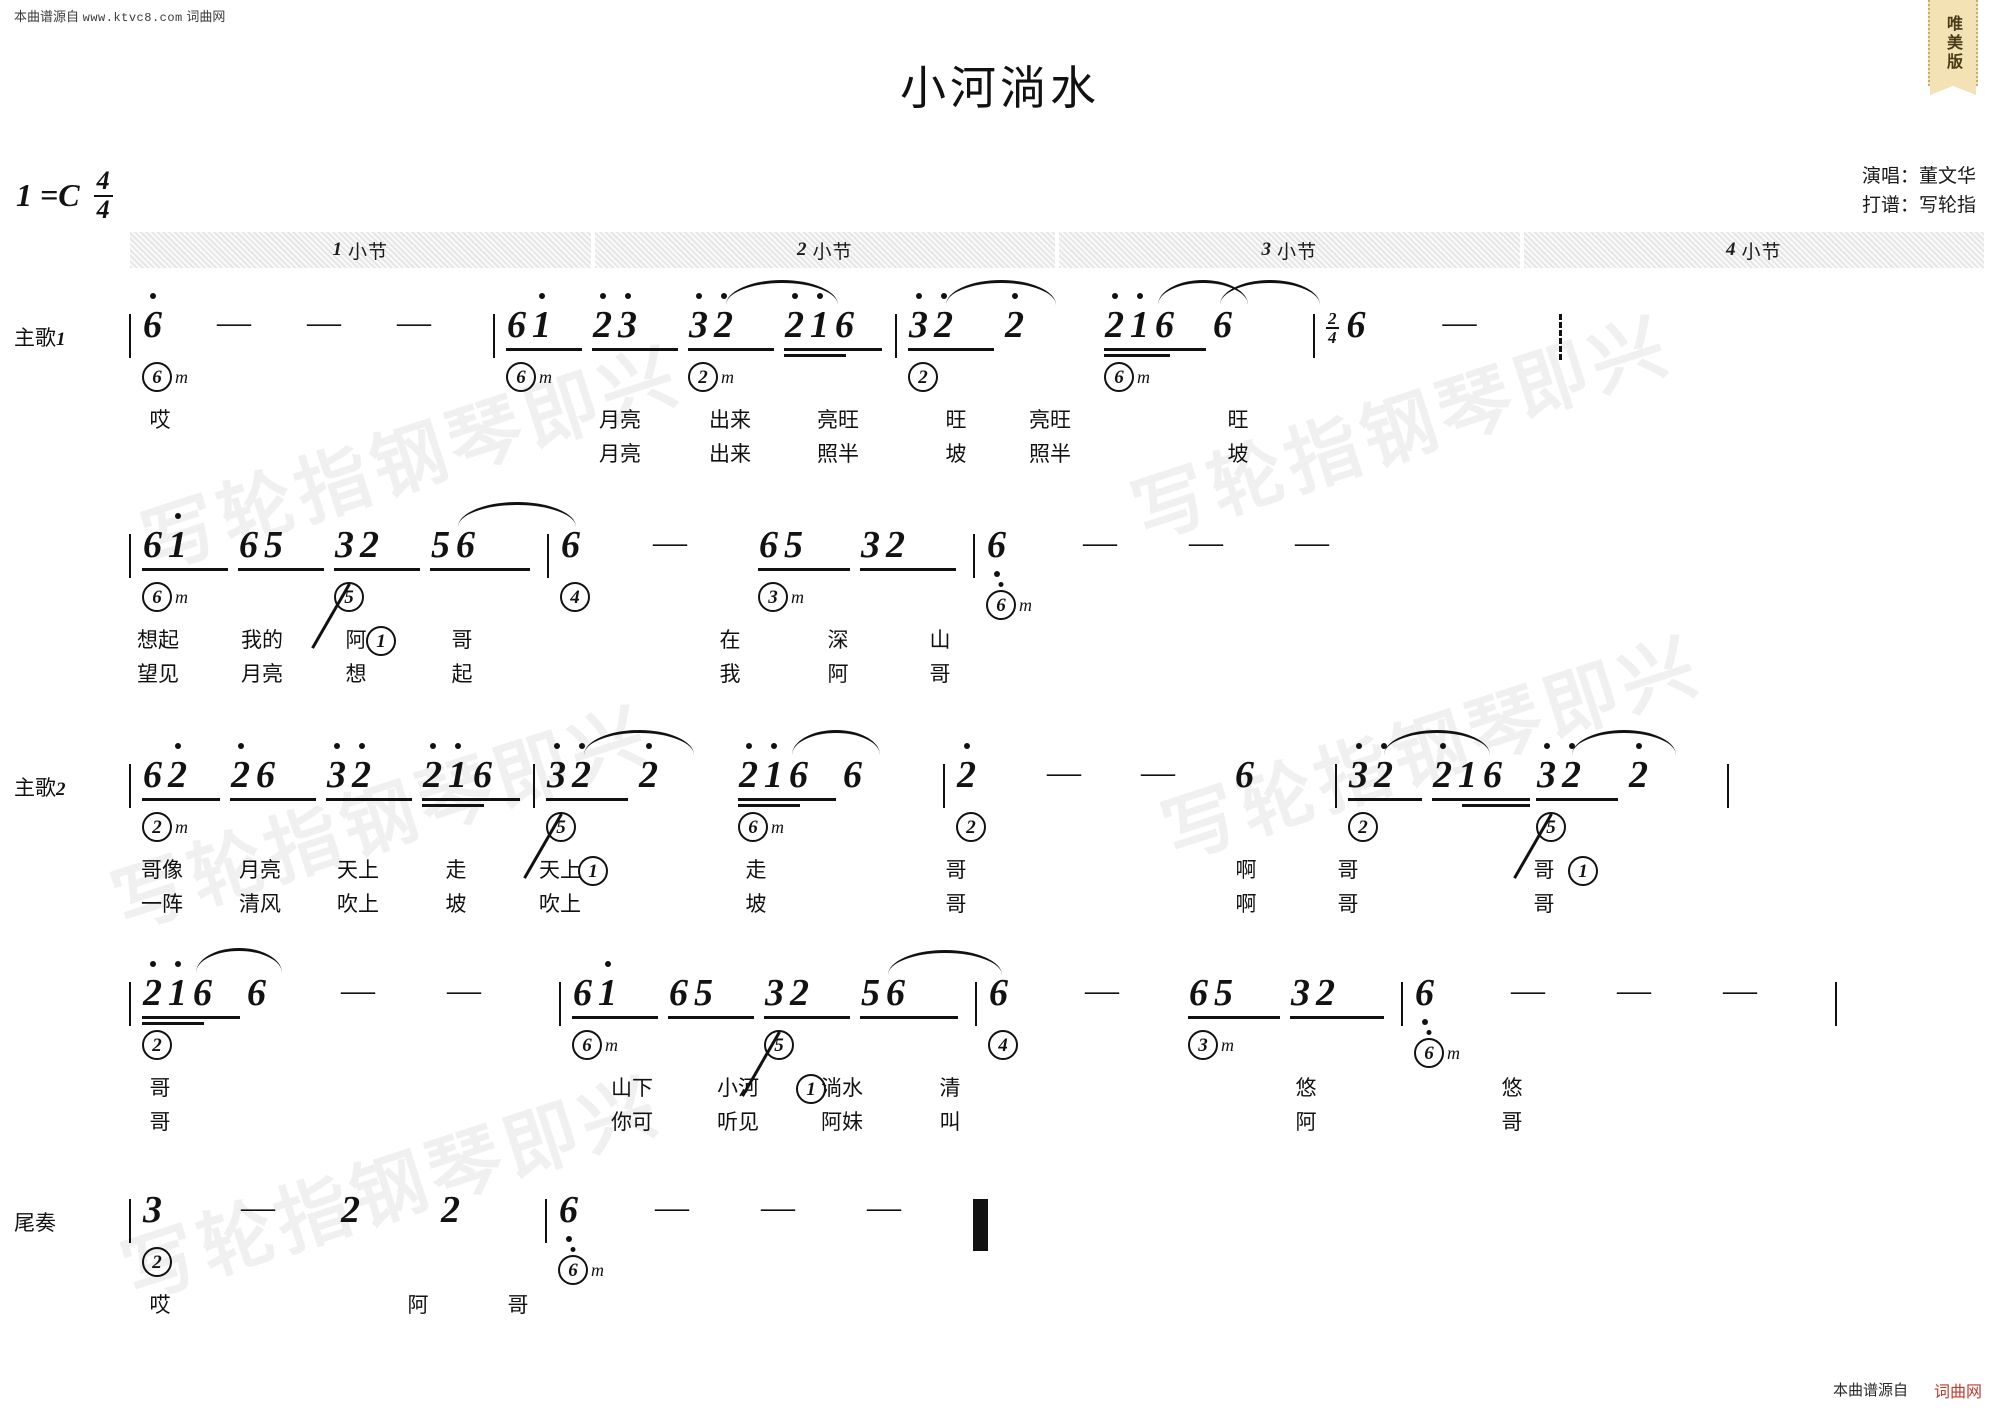 The image size is (2000, 1414). Describe the element at coordinates (756, 870) in the screenshot. I see `lyric: 走` at that location.